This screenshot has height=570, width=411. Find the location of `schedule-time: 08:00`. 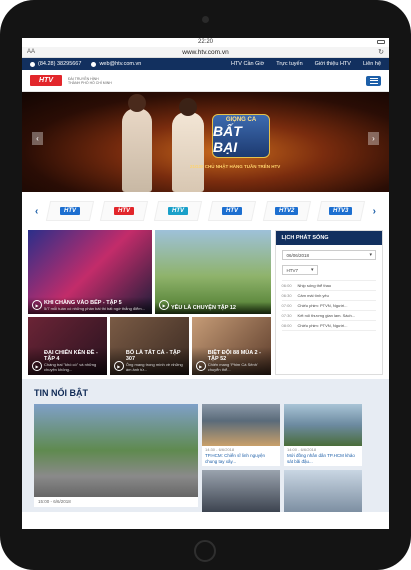

schedule-time: 08:00 is located at coordinates (286, 325).